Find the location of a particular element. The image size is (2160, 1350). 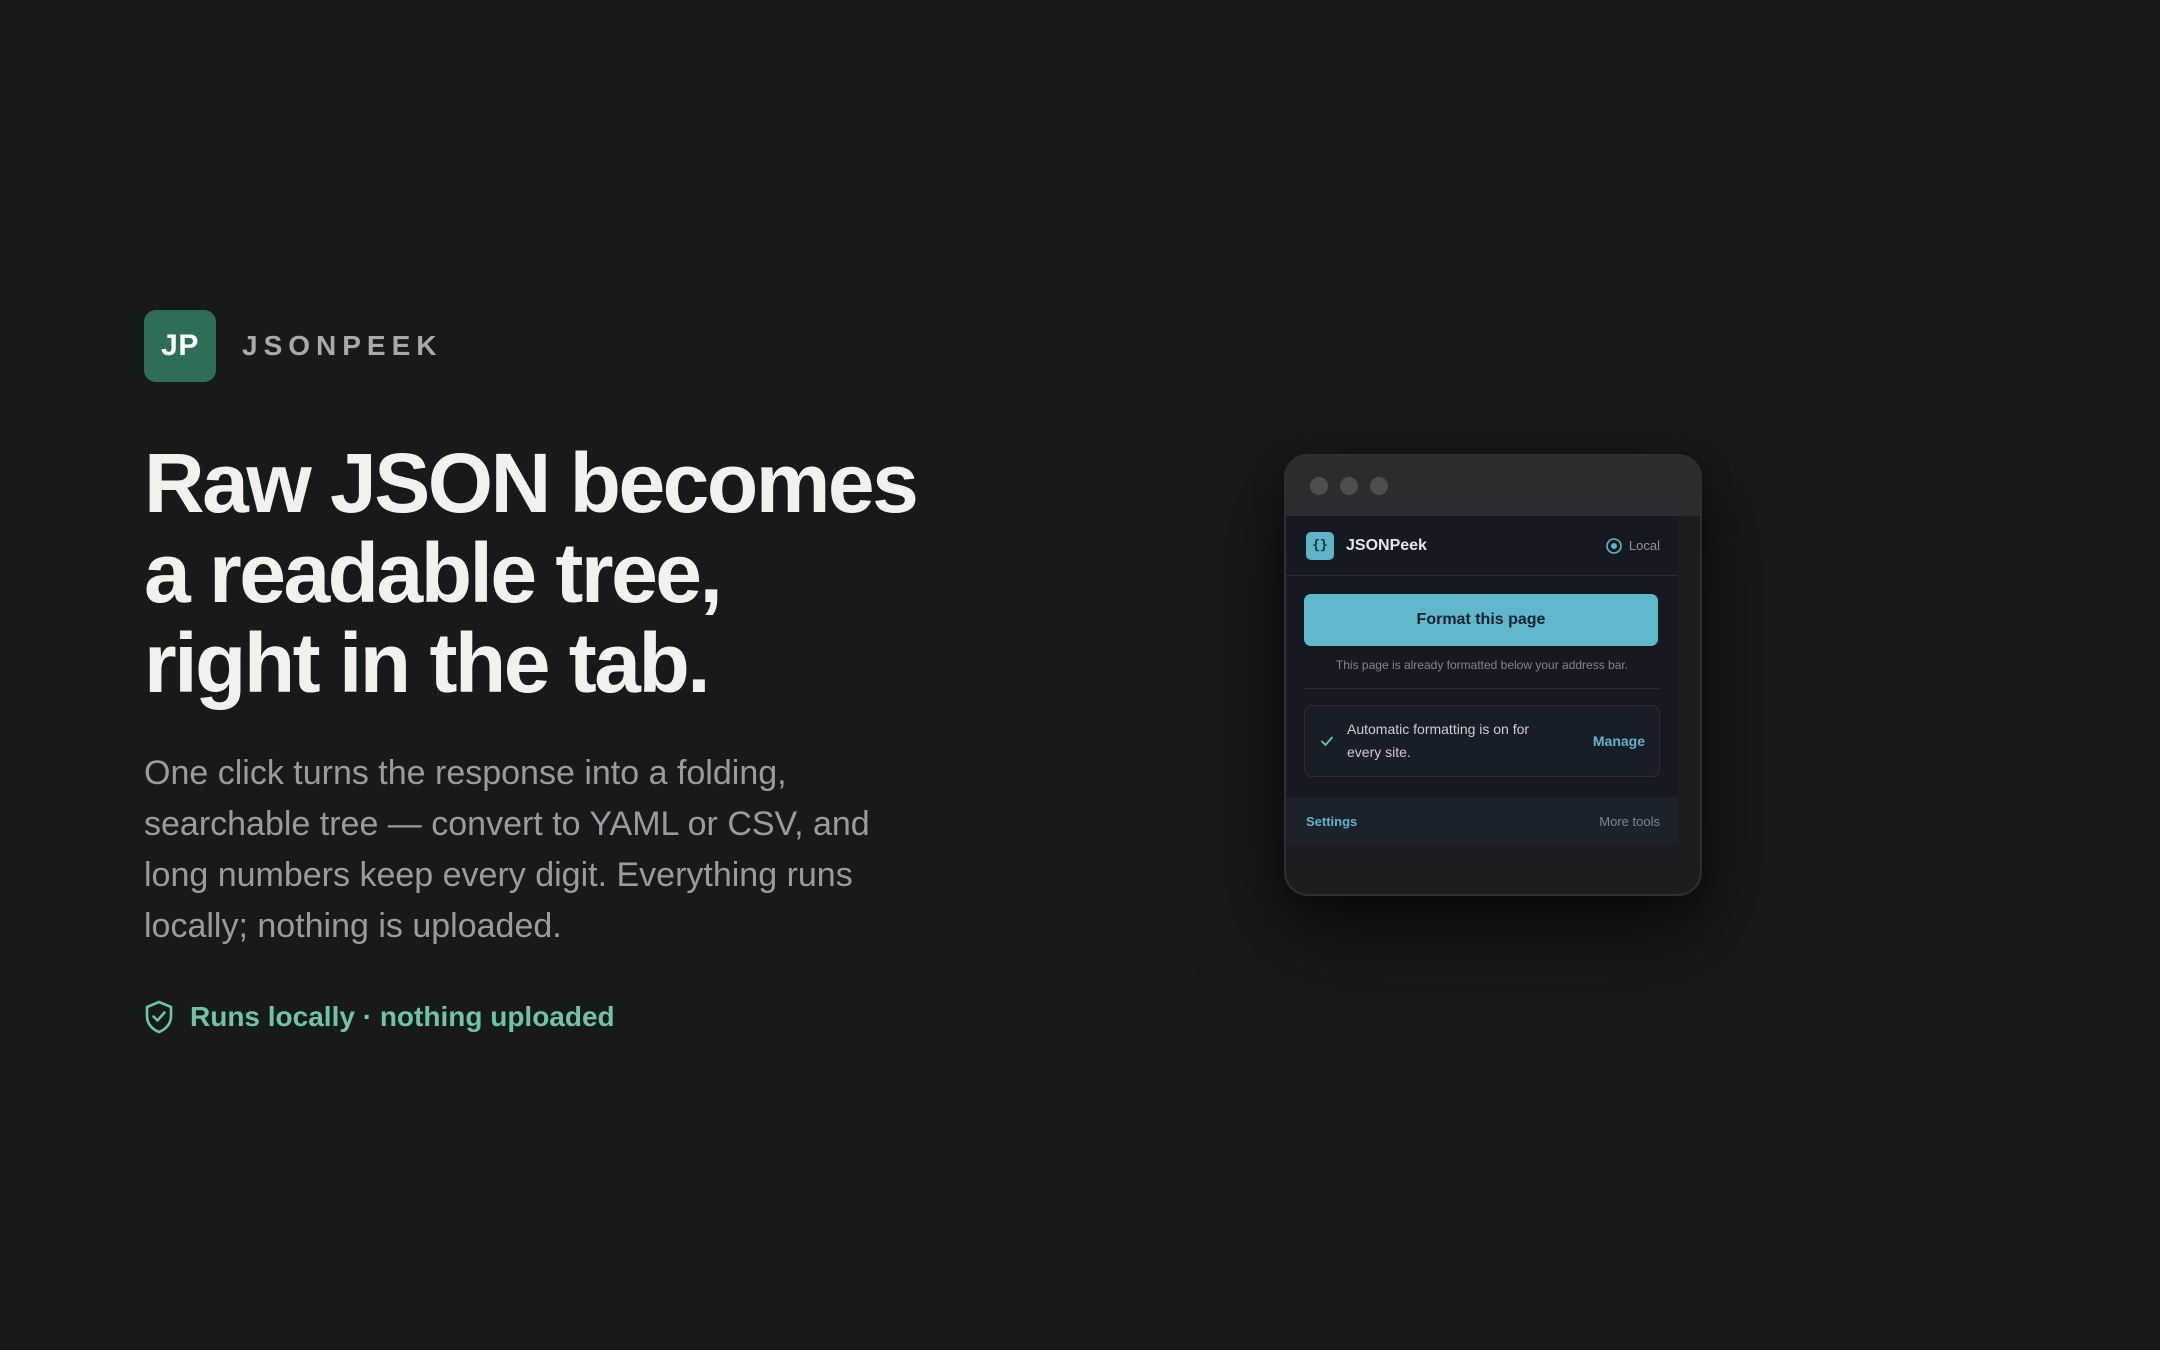

popup-logo: {} JSONPeek is located at coordinates (1366, 545).